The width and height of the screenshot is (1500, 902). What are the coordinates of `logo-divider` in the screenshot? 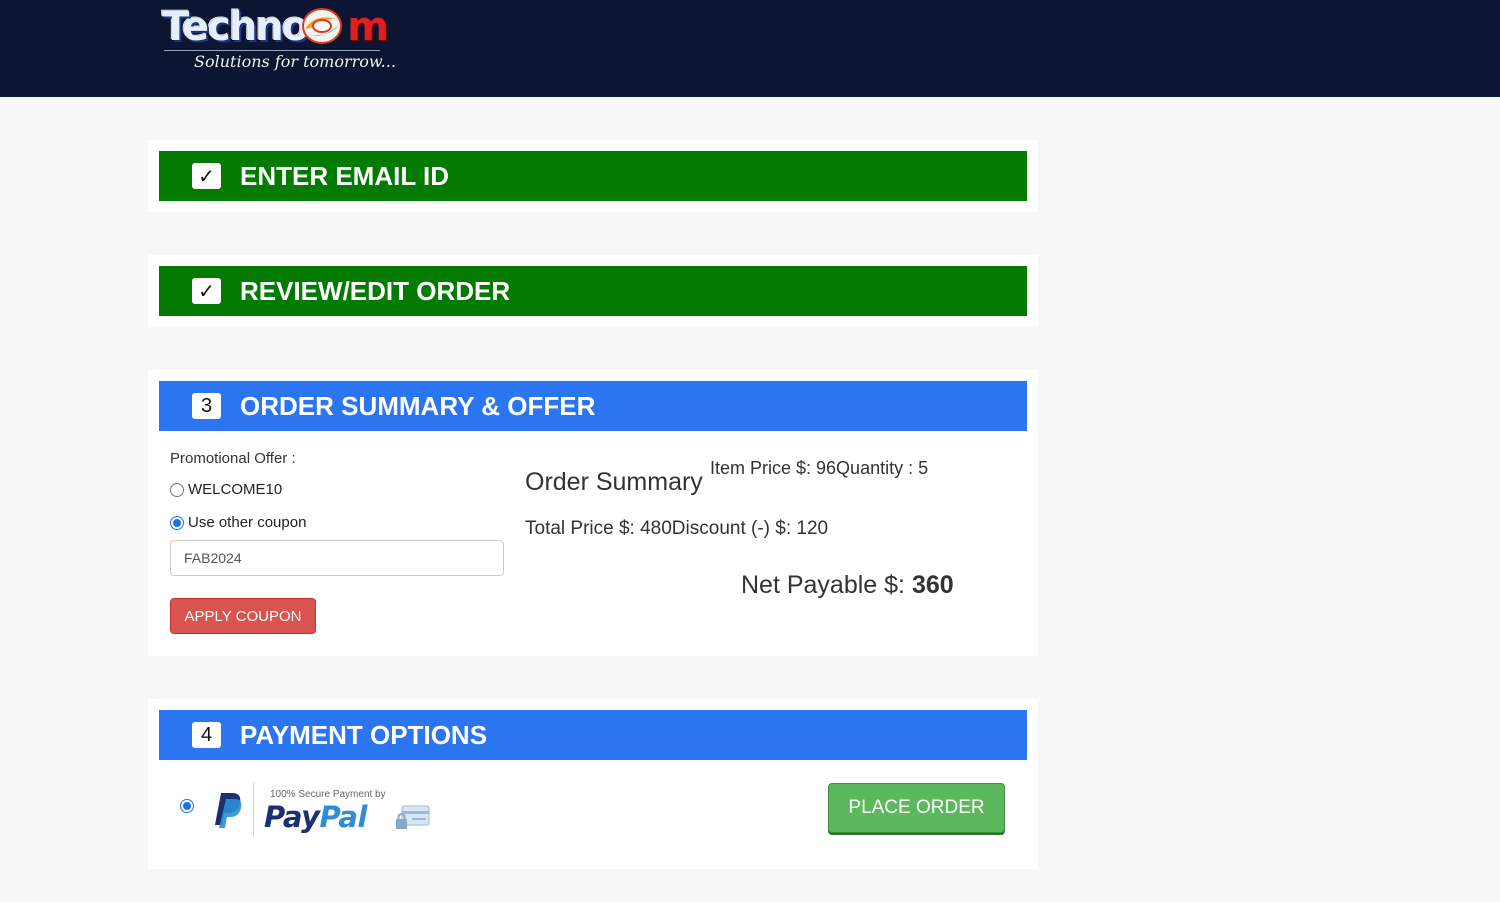 It's located at (272, 50).